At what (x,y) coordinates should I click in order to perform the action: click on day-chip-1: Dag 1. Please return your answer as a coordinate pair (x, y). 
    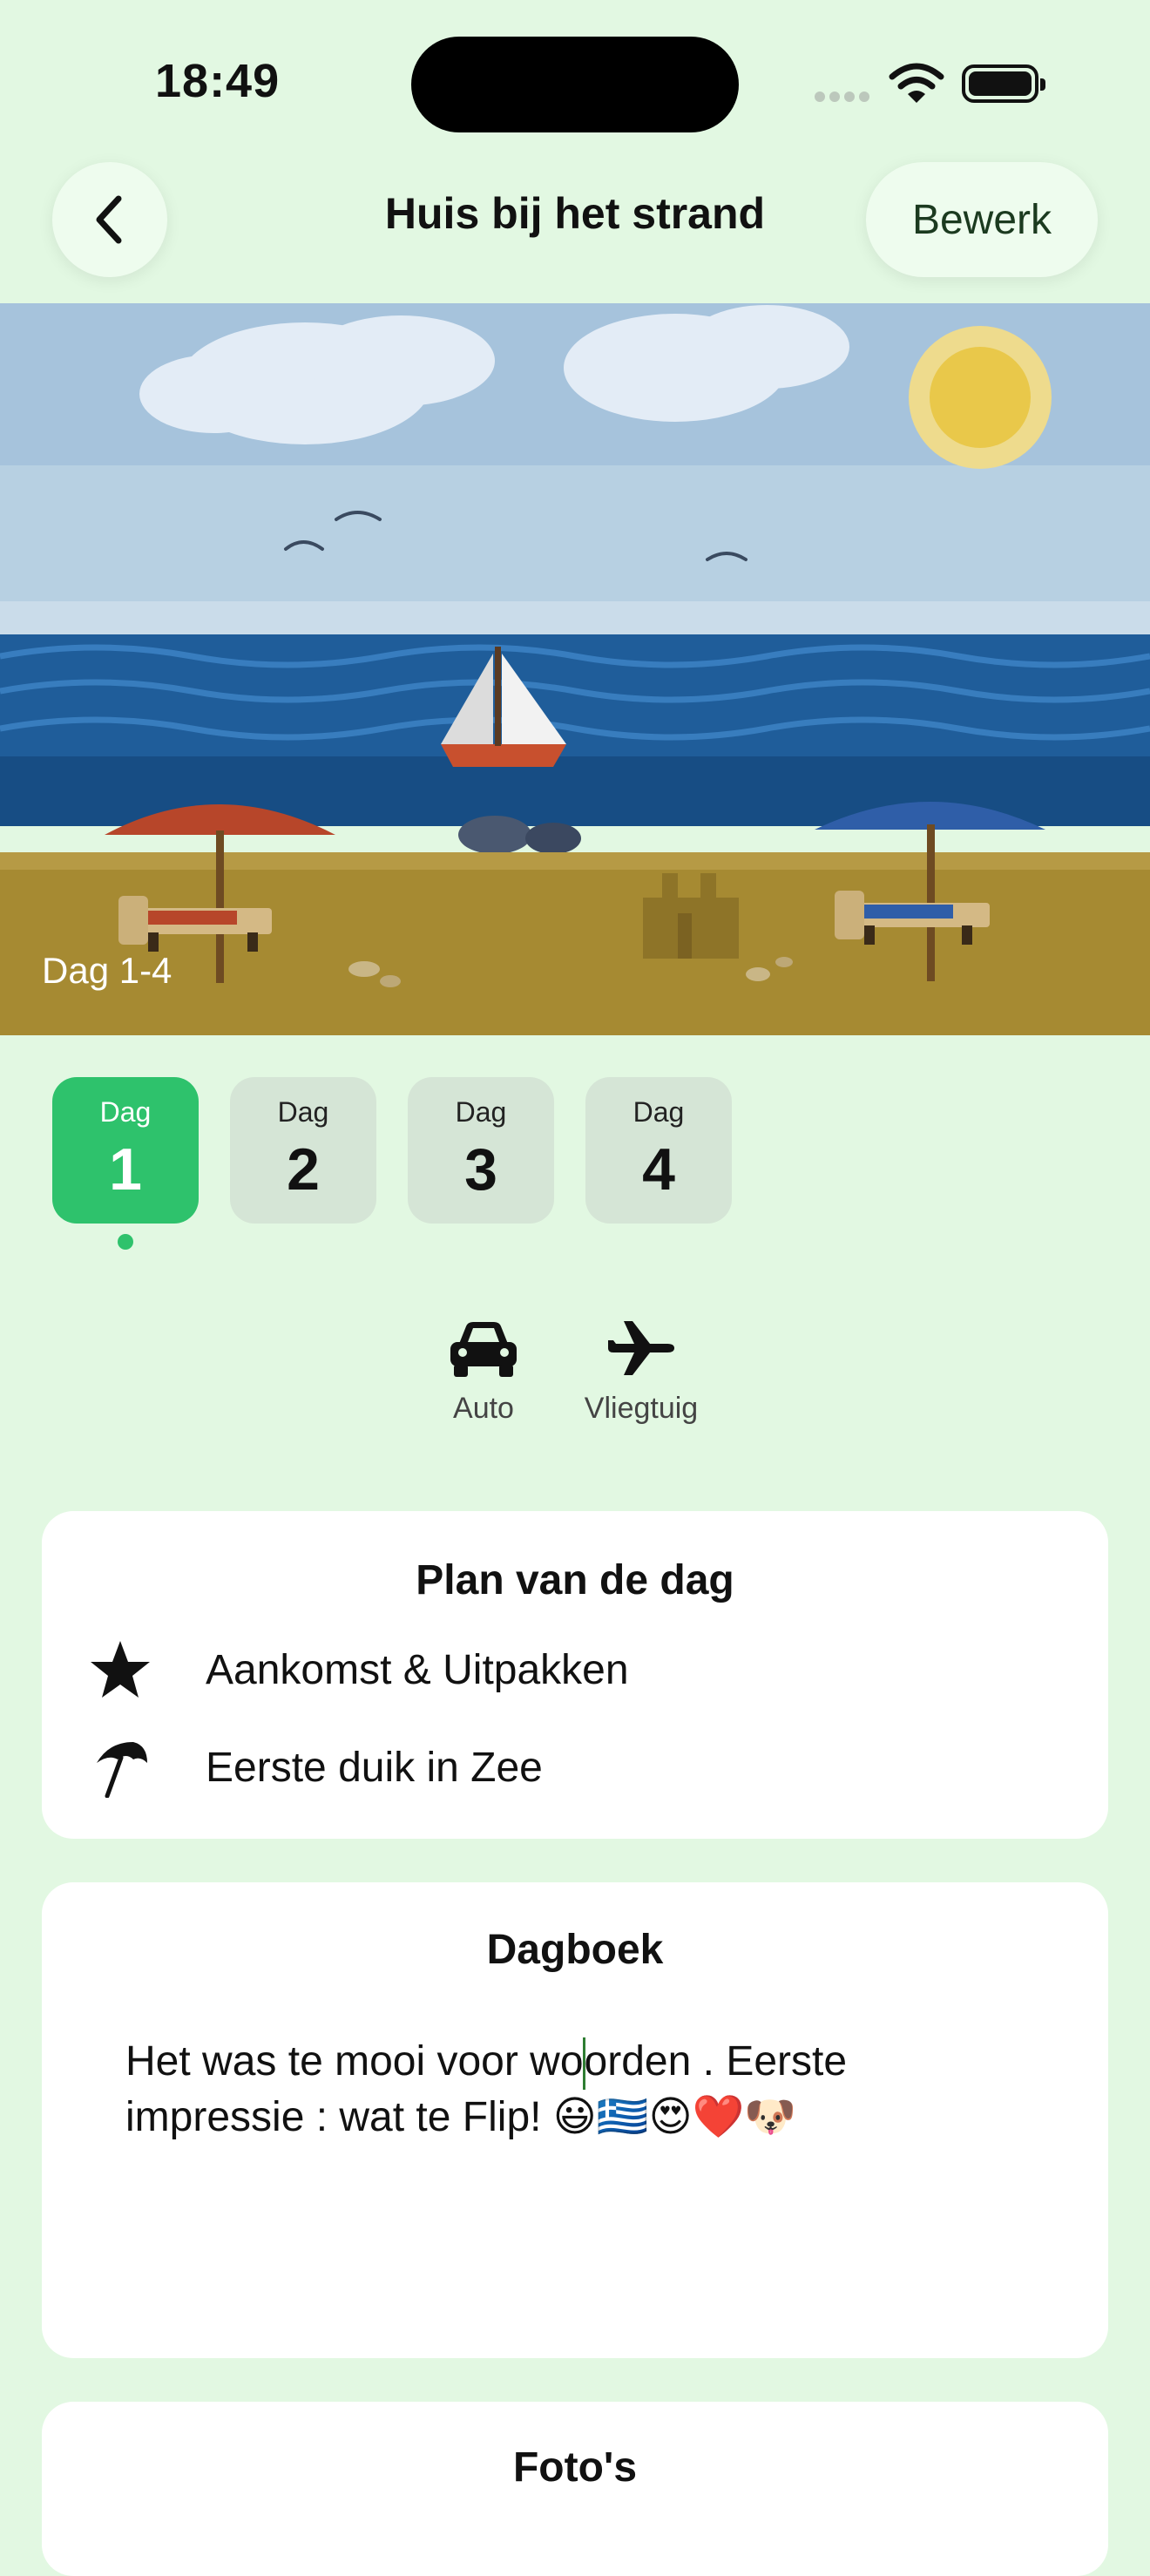
    Looking at the image, I should click on (125, 1150).